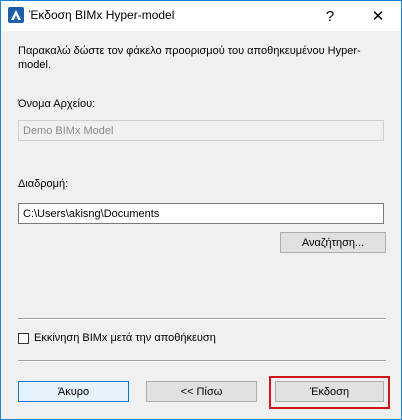  I want to click on archicad-app-icon, so click(16, 15).